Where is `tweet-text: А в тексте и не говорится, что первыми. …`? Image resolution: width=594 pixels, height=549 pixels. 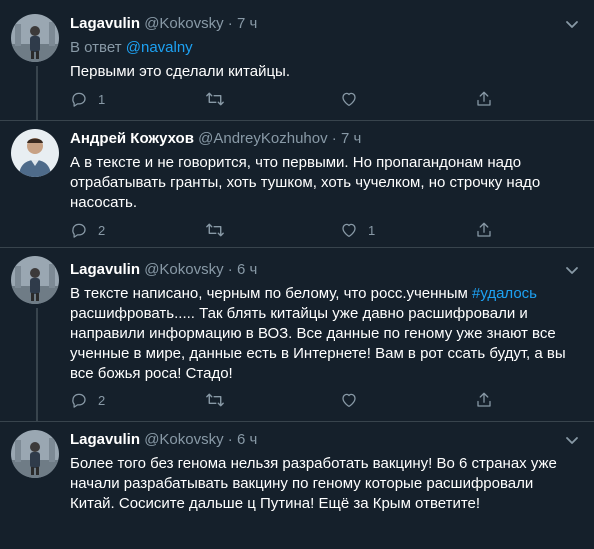
tweet-text: А в тексте и не говорится, что первыми. … is located at coordinates (305, 182).